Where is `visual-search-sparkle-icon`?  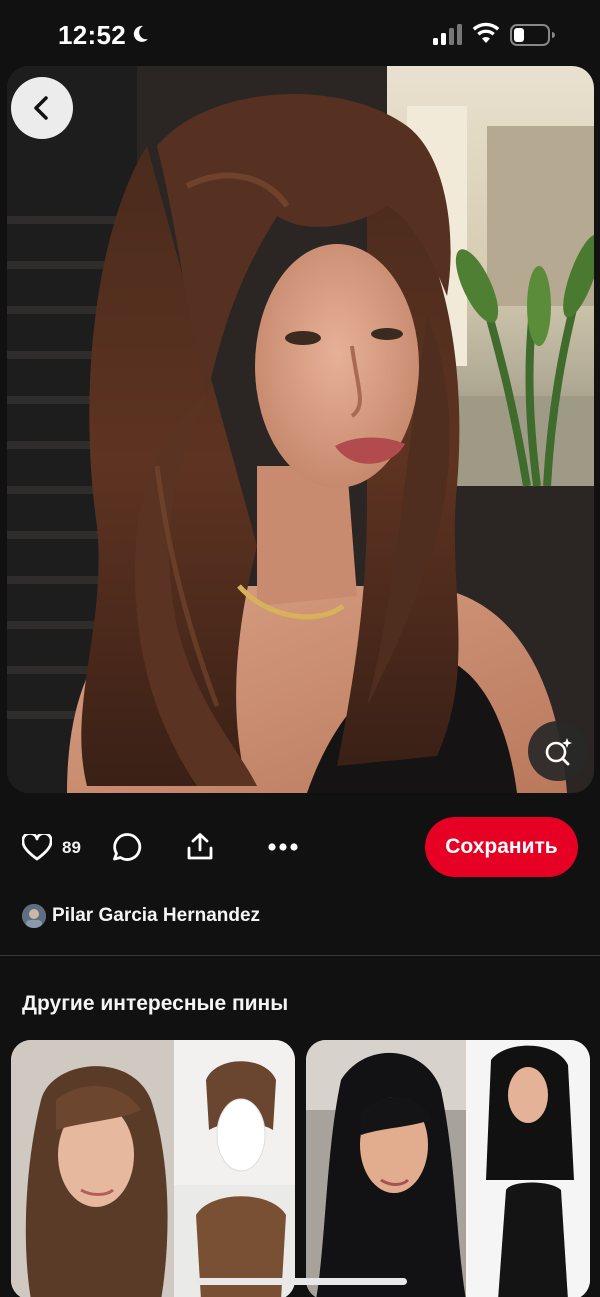 visual-search-sparkle-icon is located at coordinates (558, 752).